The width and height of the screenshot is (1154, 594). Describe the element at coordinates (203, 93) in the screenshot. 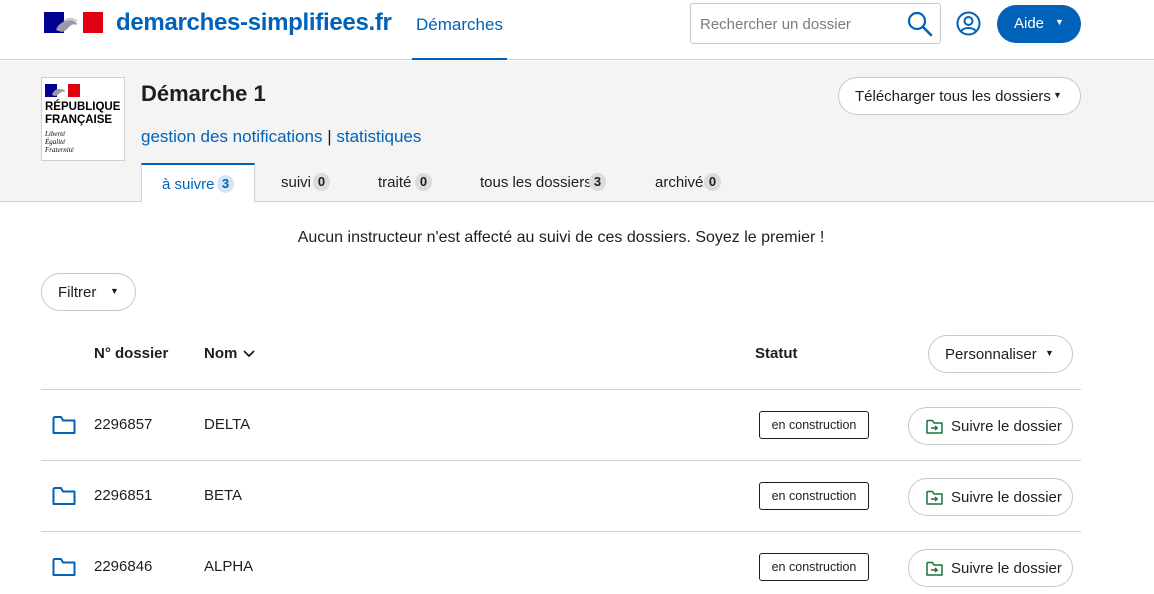

I see `procedure-title: Démarche 1` at that location.